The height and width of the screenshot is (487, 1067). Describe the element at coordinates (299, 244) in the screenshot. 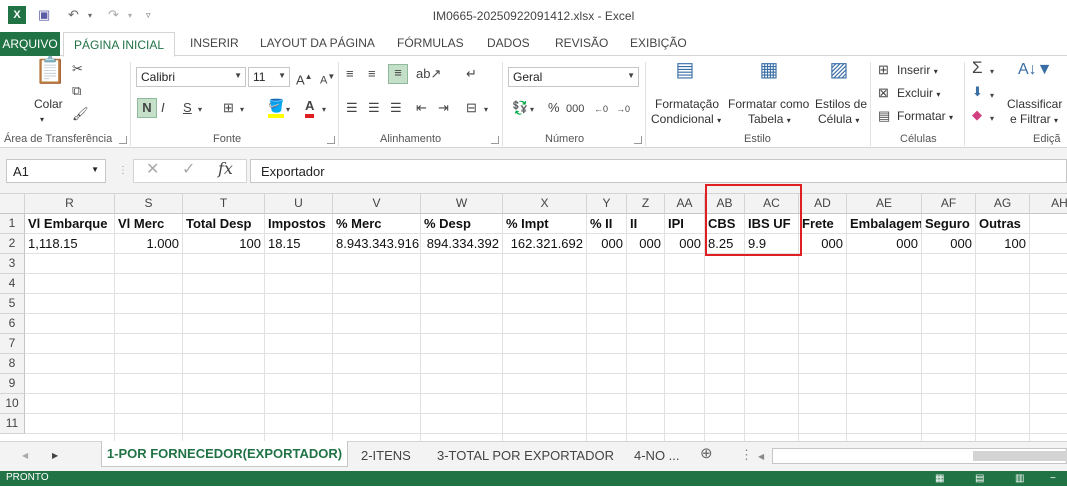

I see `cell-u2: 18.15` at that location.